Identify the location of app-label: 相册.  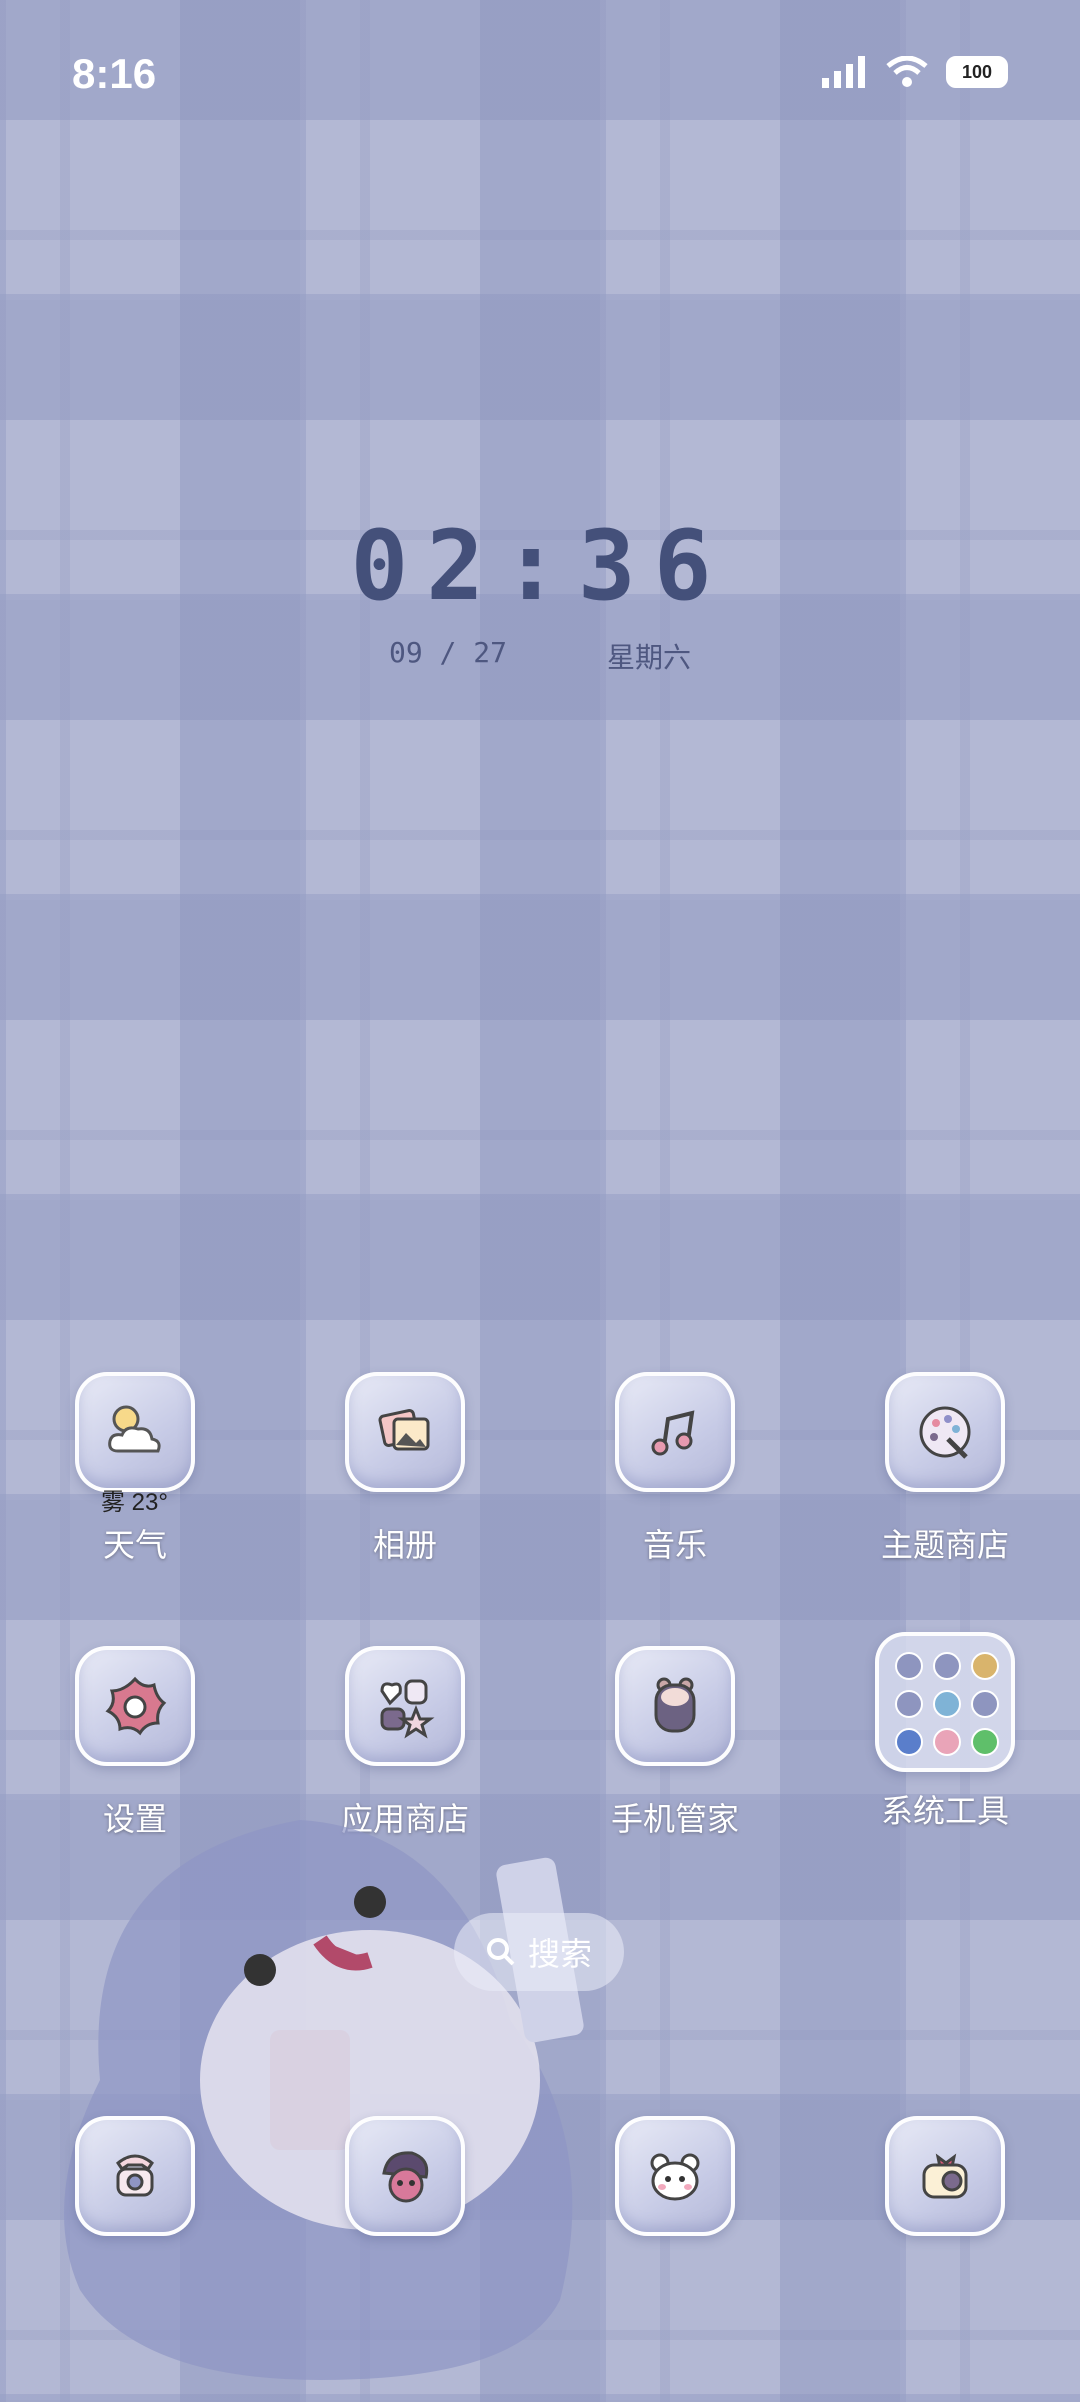
(404, 1545).